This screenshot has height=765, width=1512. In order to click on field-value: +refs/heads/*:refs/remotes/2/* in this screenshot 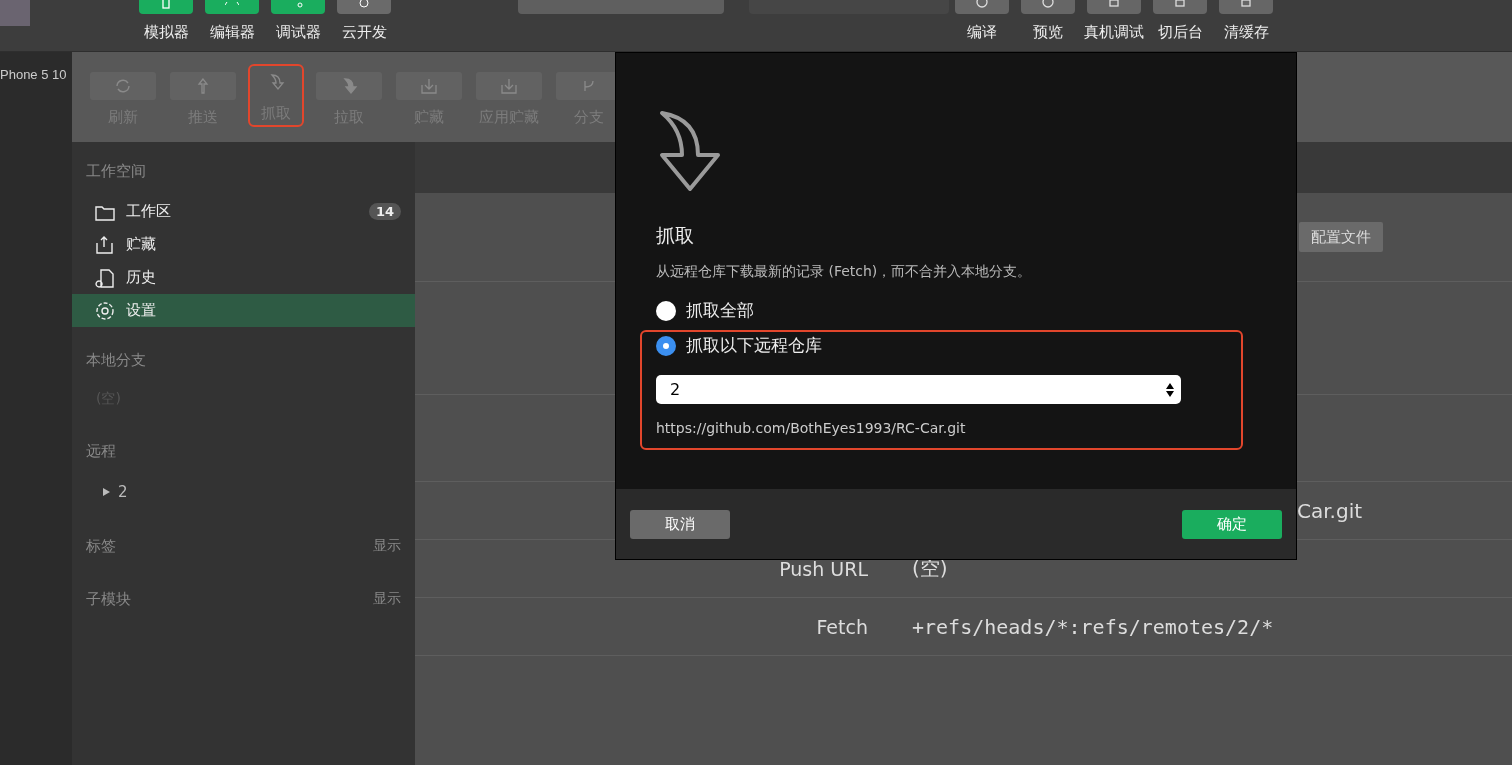, I will do `click(1093, 626)`.